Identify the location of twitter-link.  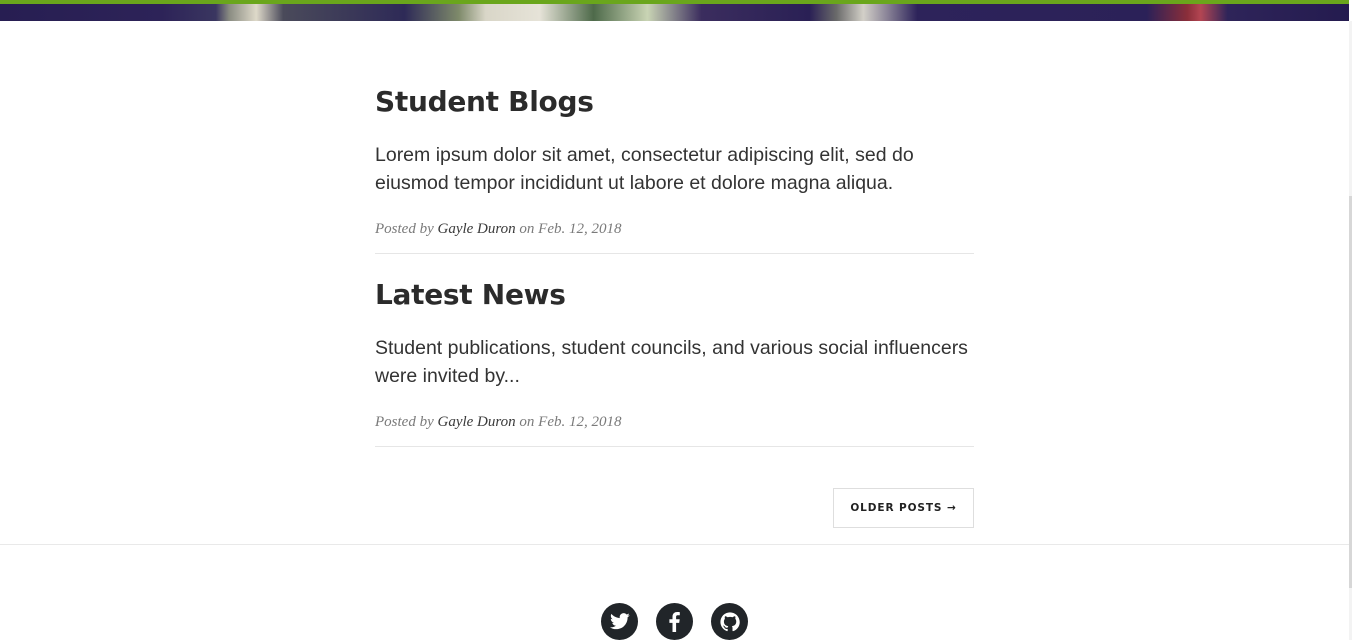
(619, 621).